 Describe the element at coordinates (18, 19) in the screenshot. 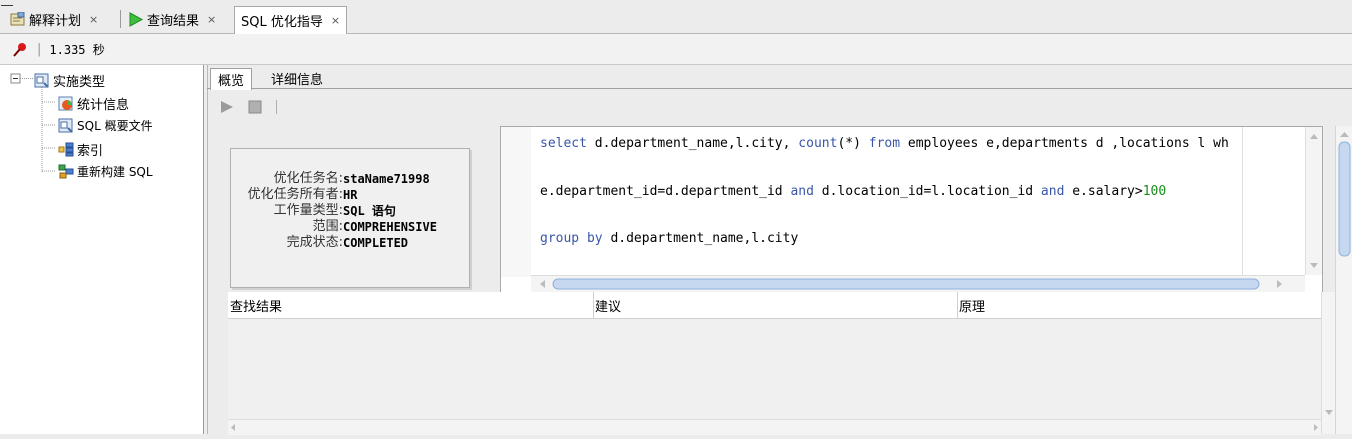

I see `explain-plan-icon` at that location.